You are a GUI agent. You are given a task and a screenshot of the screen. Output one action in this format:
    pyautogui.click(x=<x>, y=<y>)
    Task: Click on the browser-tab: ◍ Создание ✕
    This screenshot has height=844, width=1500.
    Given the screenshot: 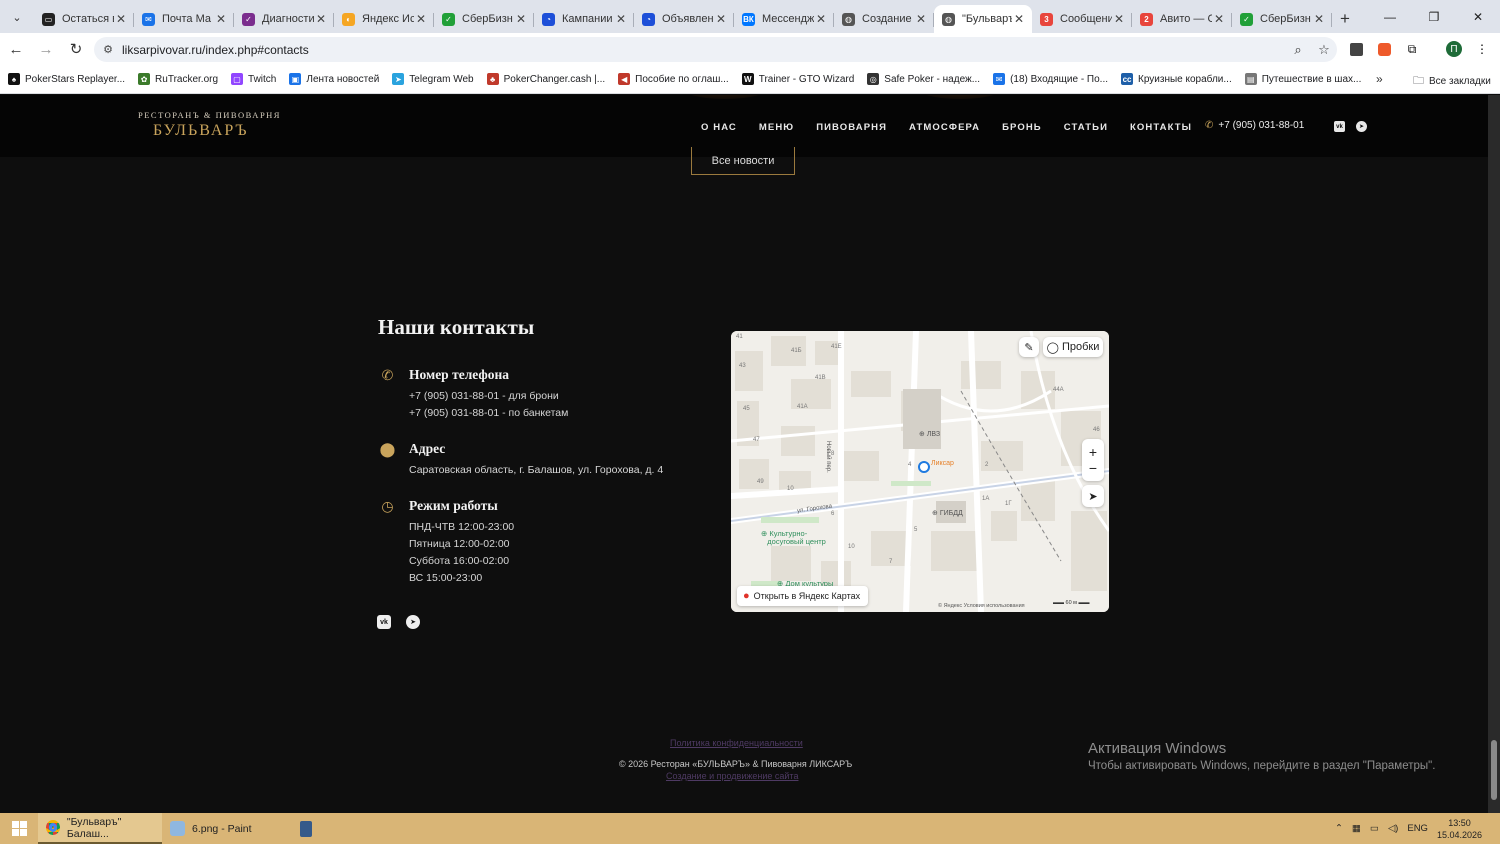 What is the action you would take?
    pyautogui.click(x=884, y=19)
    